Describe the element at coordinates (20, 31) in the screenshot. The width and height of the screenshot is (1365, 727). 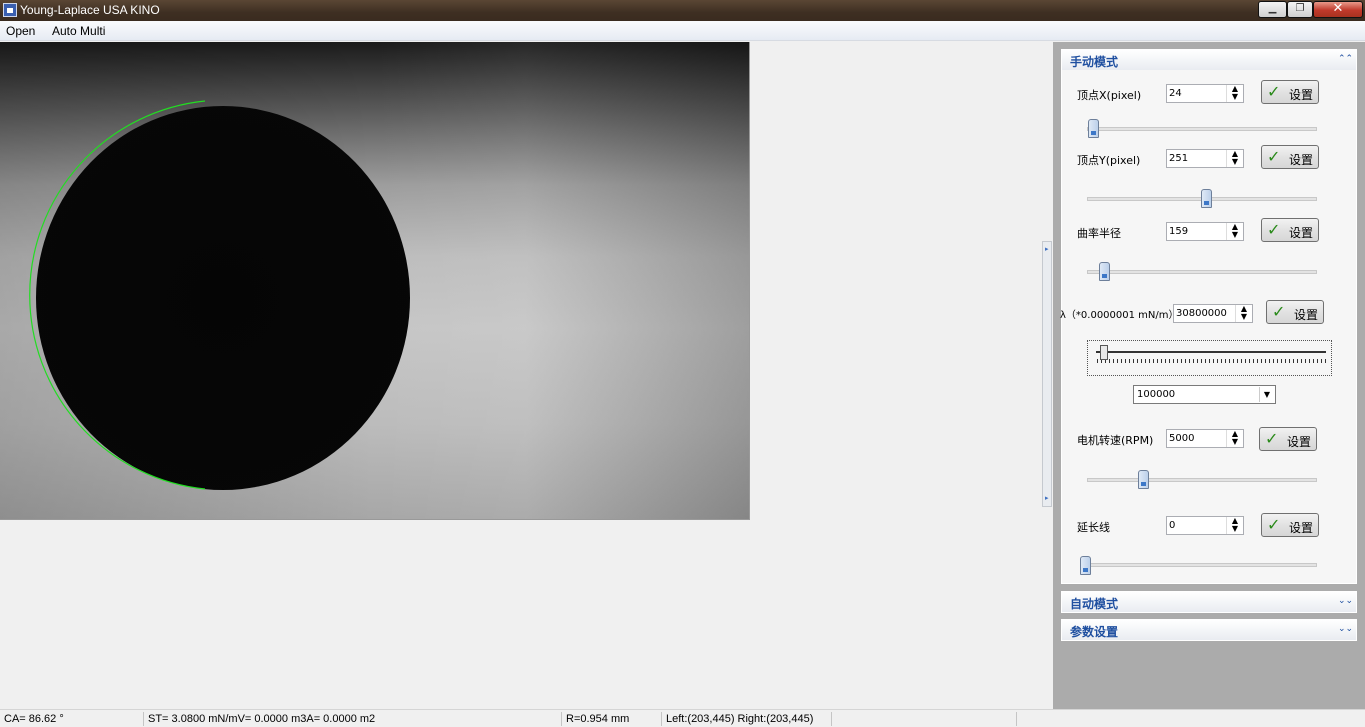
I see `menu-open: Open` at that location.